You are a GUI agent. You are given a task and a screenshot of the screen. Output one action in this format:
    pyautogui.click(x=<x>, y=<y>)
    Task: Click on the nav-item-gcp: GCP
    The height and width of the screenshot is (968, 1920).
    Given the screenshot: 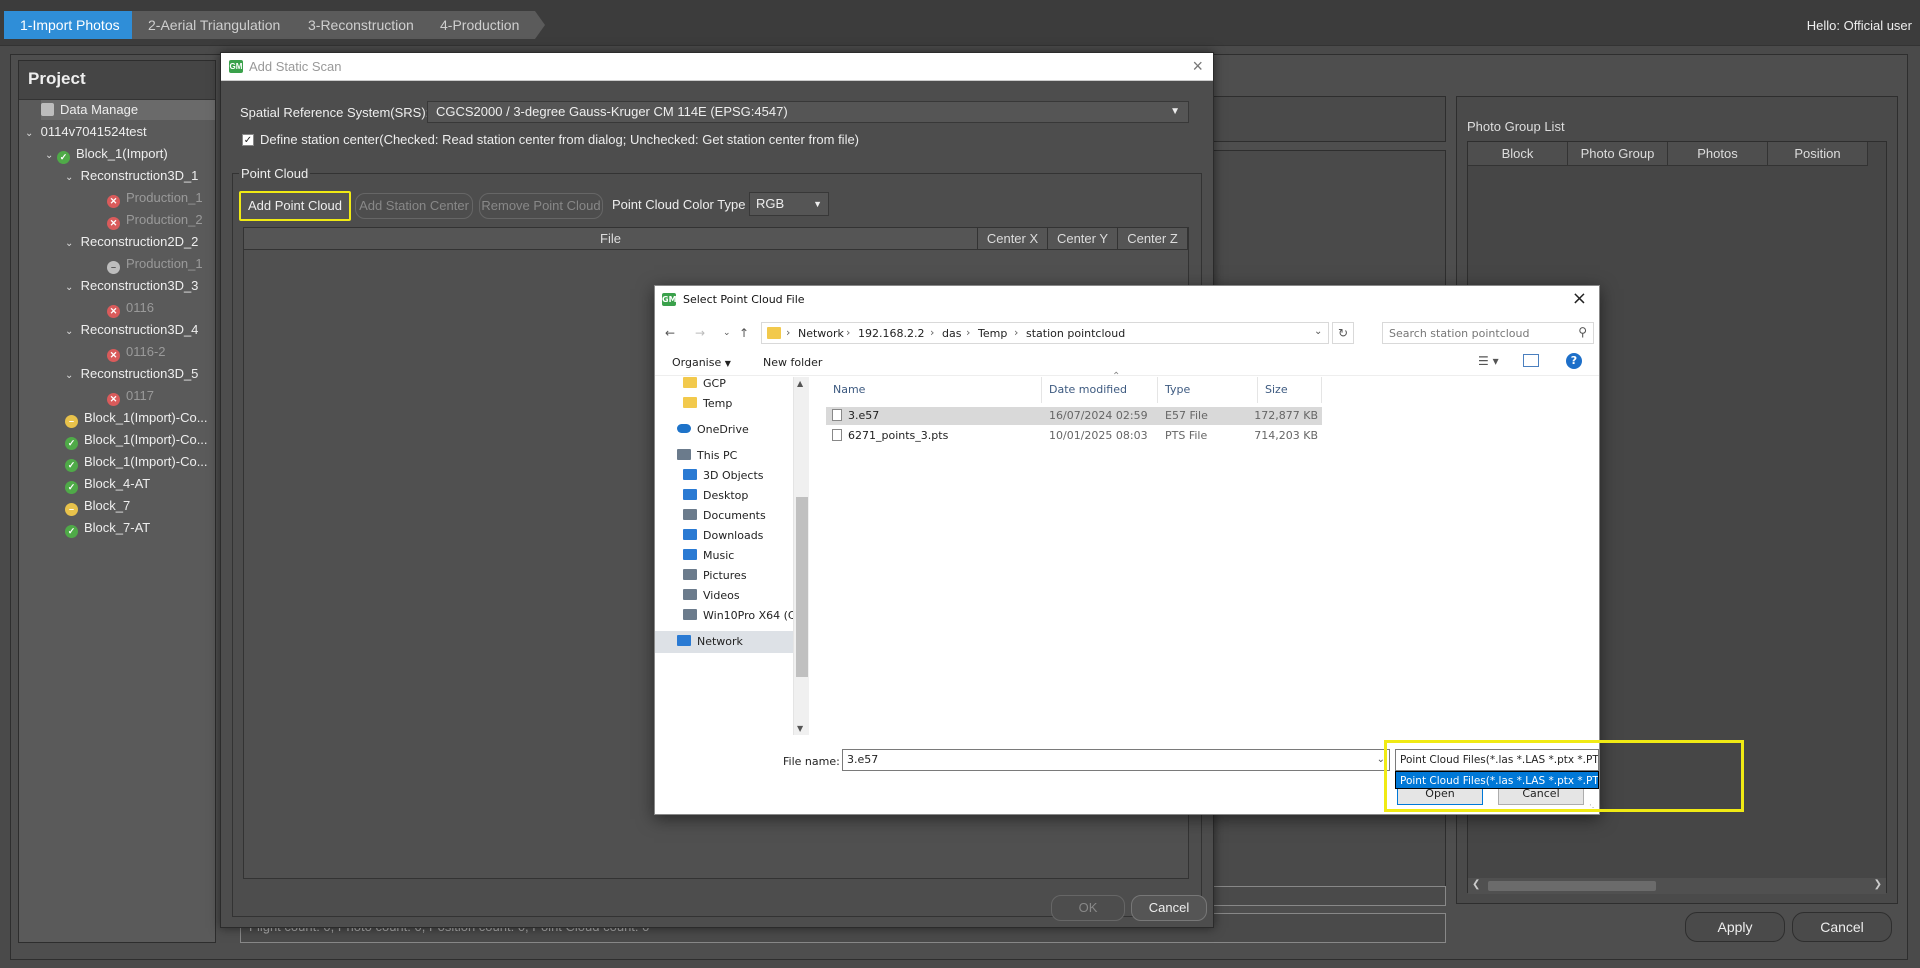 What is the action you would take?
    pyautogui.click(x=704, y=384)
    